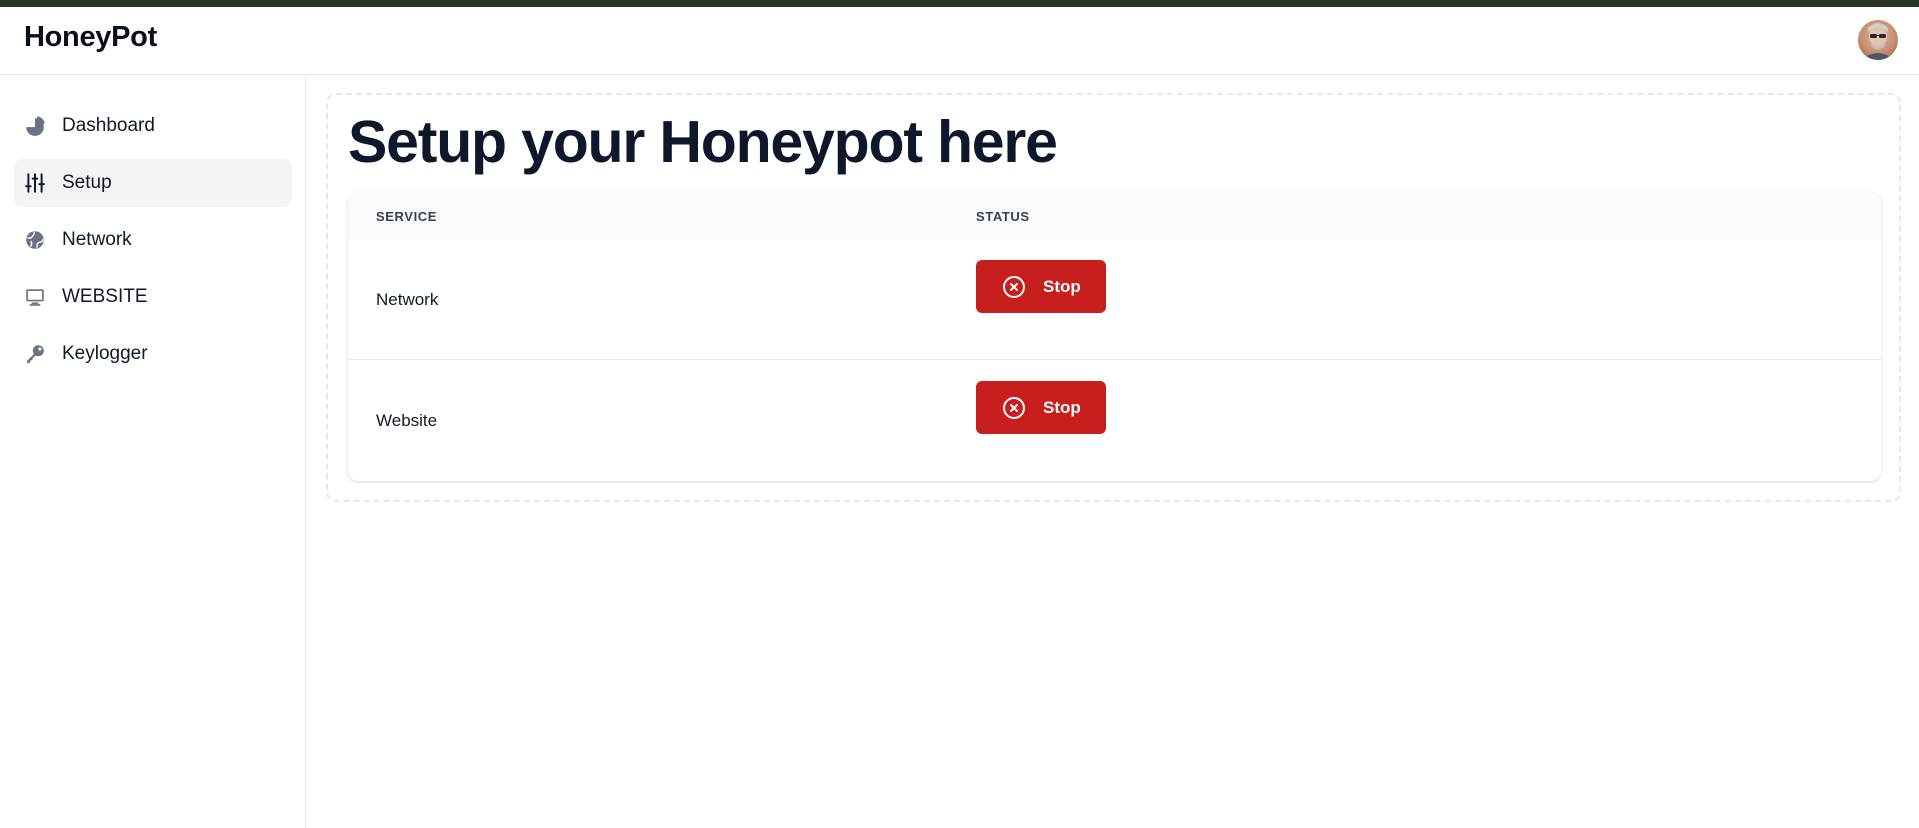 Image resolution: width=1919 pixels, height=828 pixels. Describe the element at coordinates (407, 216) in the screenshot. I see `column-header-service: SERVICE` at that location.